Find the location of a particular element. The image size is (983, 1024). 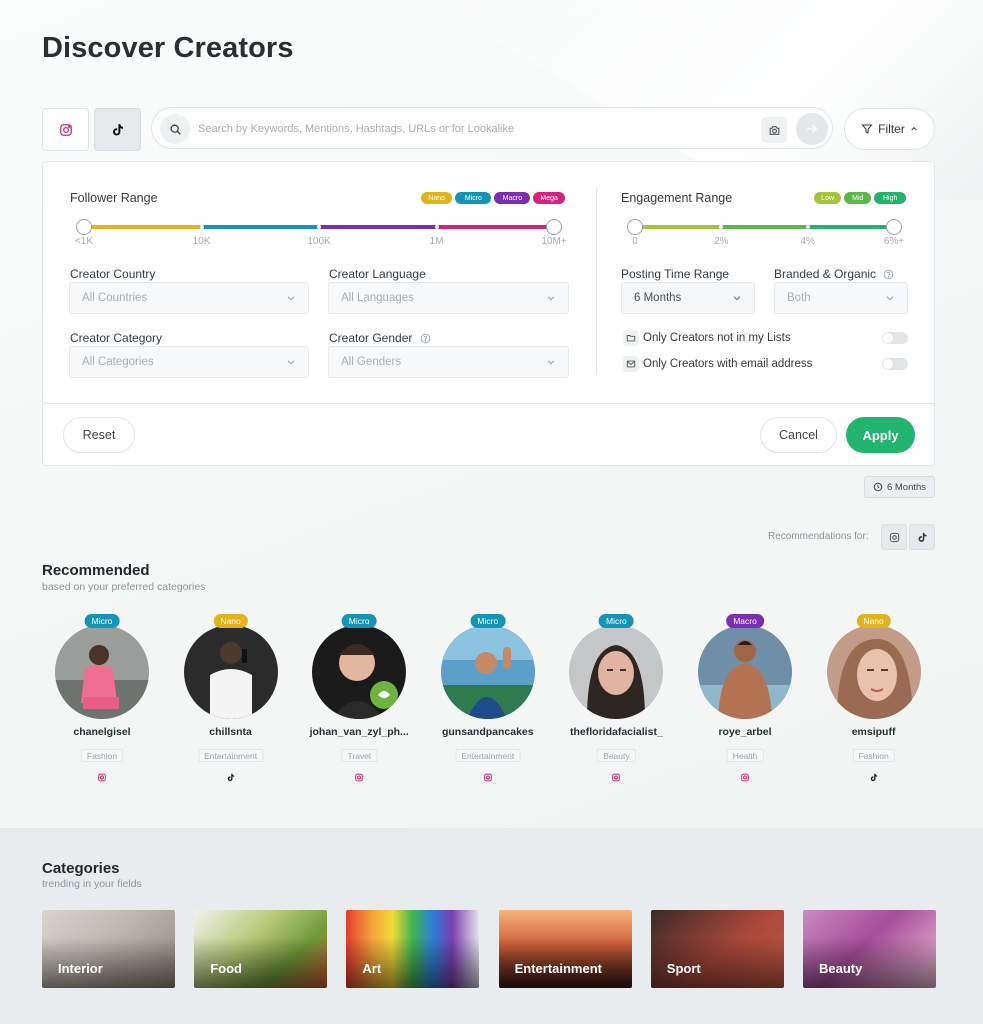

creator-card: Micro gunsandpancakes Entertainment is located at coordinates (488, 699).